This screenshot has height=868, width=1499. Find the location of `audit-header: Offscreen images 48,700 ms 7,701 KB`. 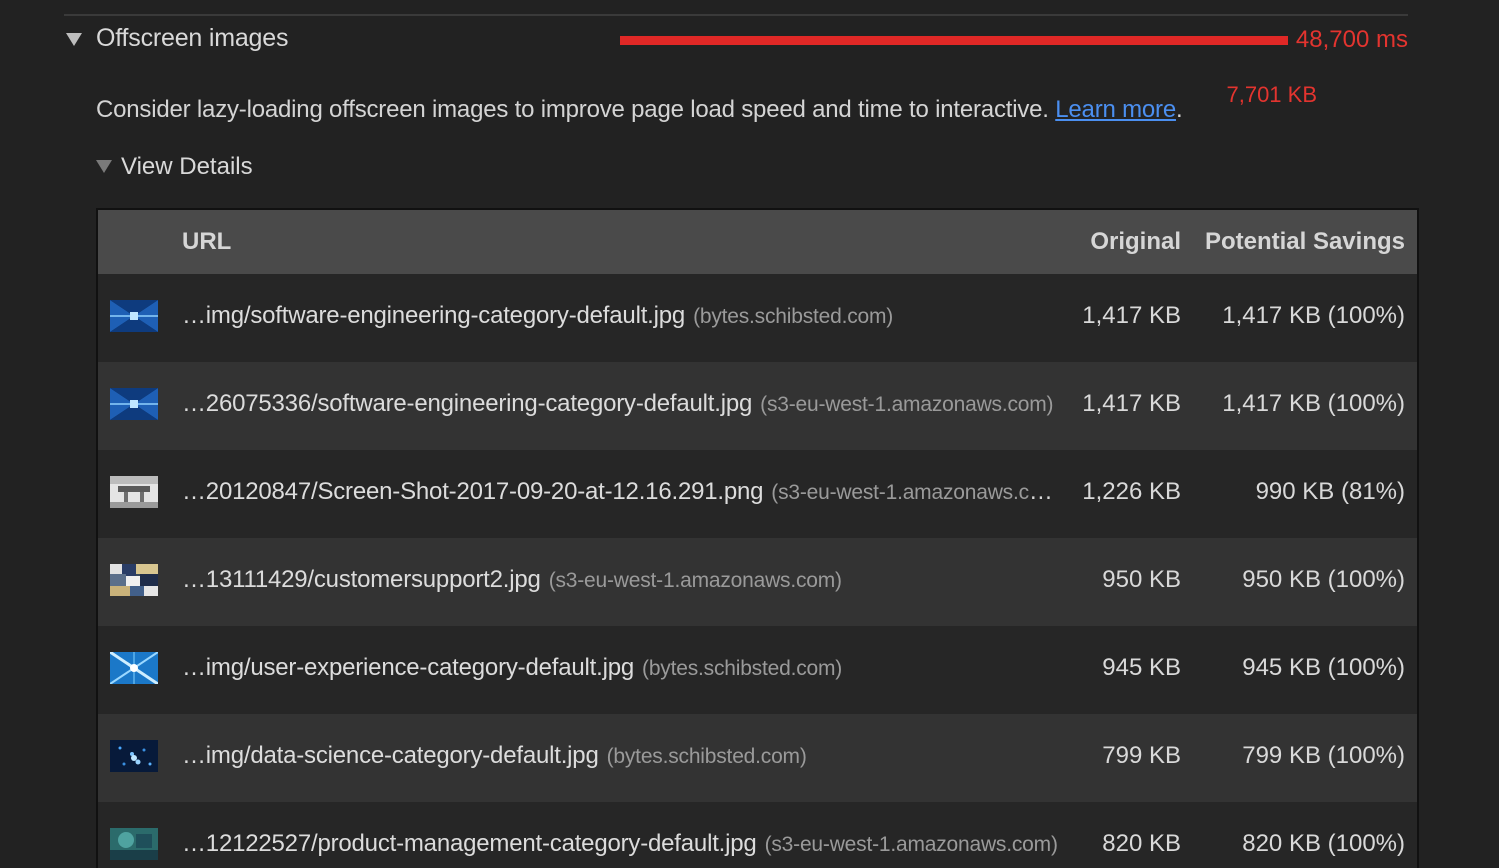

audit-header: Offscreen images 48,700 ms 7,701 KB is located at coordinates (736, 65).